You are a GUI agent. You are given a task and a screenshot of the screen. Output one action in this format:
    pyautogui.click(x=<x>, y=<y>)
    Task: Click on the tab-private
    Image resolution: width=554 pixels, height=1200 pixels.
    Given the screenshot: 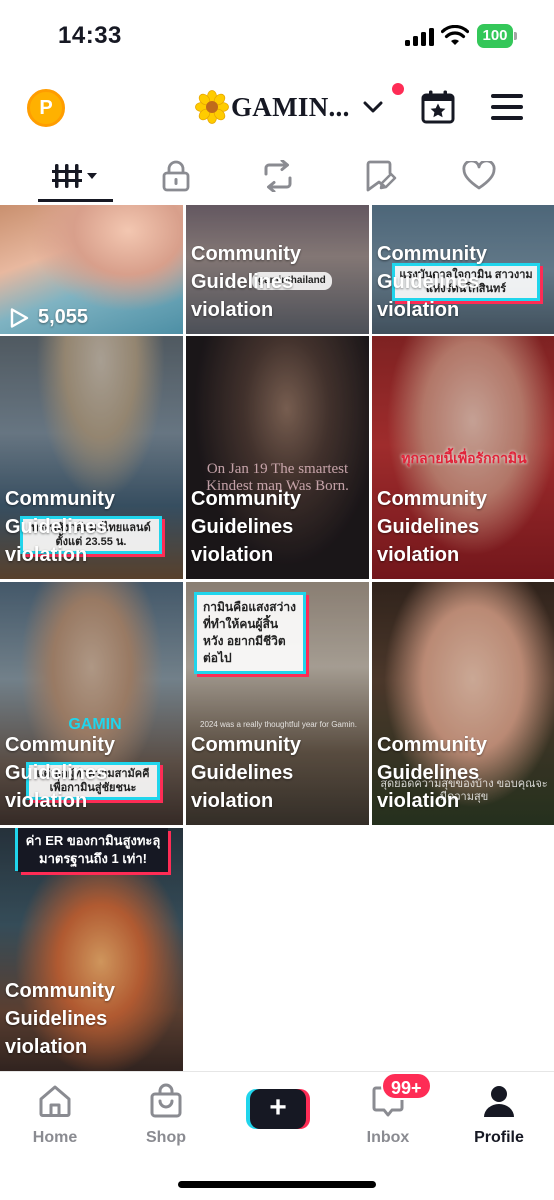 What is the action you would take?
    pyautogui.click(x=176, y=176)
    